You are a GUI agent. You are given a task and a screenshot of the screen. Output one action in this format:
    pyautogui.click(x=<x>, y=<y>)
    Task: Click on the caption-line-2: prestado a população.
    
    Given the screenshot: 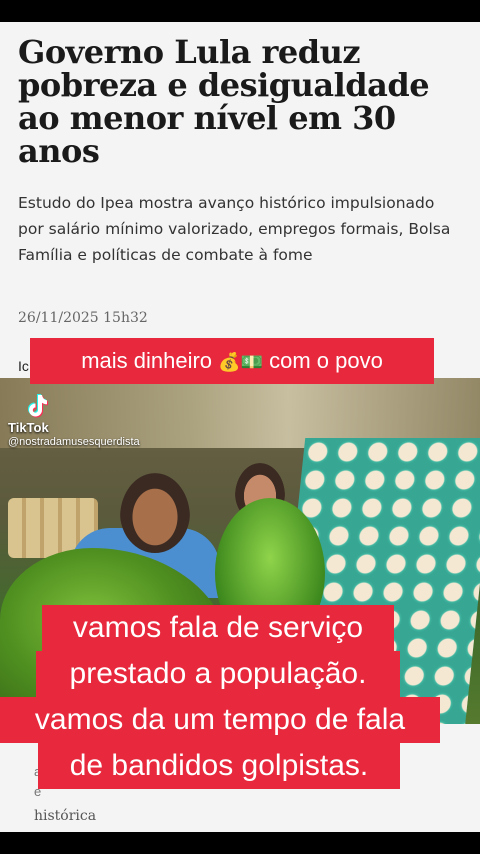 What is the action you would take?
    pyautogui.click(x=218, y=674)
    